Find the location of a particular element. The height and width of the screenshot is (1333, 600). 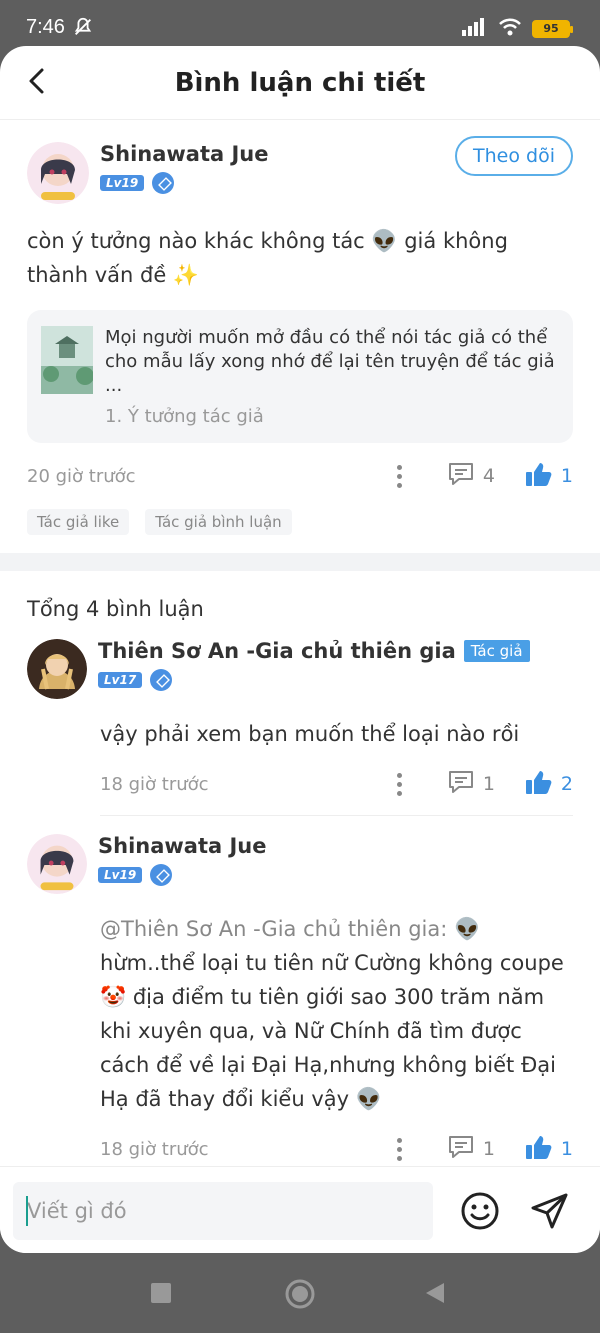

comment-time: 20 giờ trước is located at coordinates (81, 476).